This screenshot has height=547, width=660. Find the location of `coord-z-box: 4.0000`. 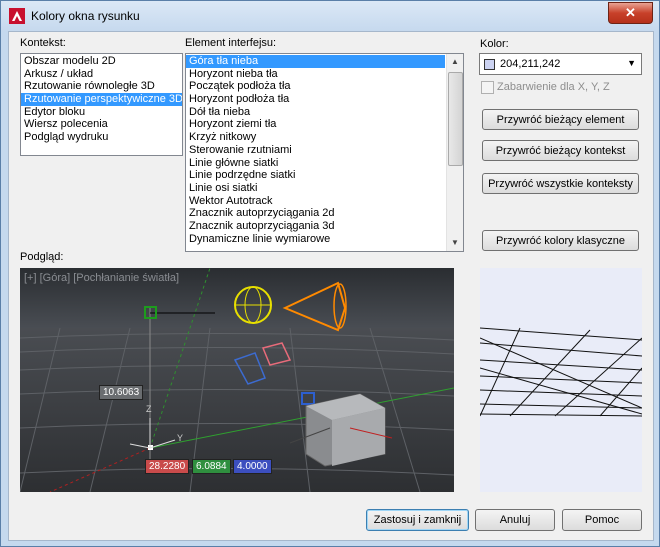

coord-z-box: 4.0000 is located at coordinates (252, 466).